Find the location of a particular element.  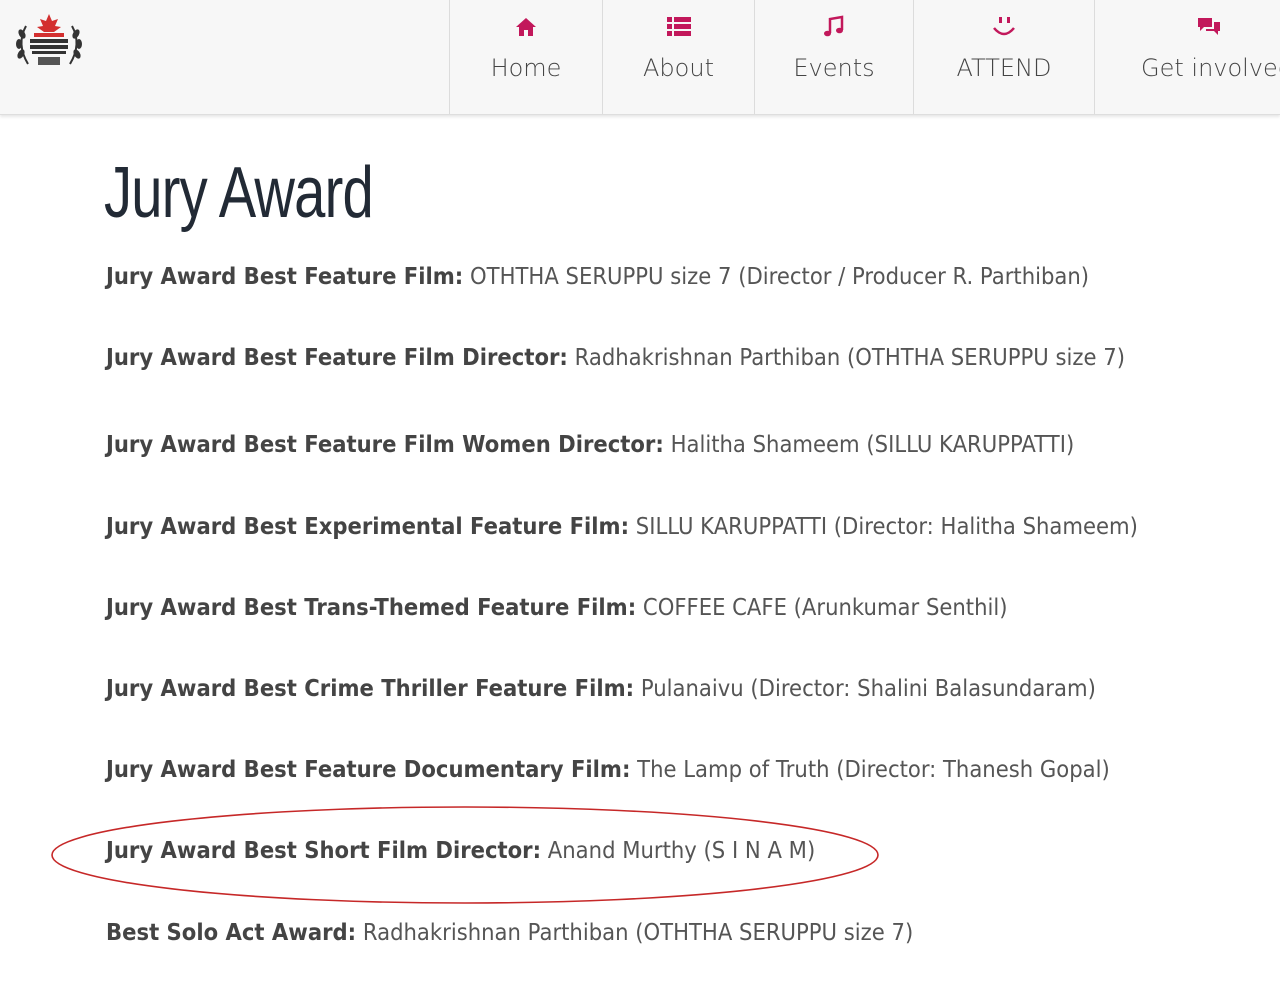

award-winner: COFFEE CAFE (Arunkumar Senthil) is located at coordinates (825, 608).